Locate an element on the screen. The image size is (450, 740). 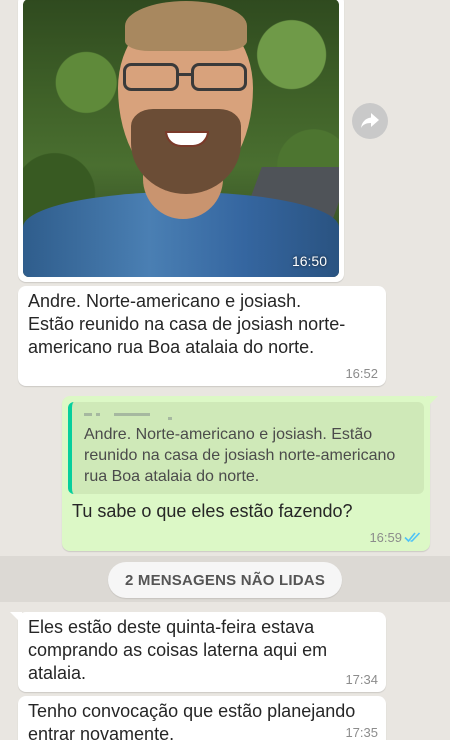
message-timestamp: 17:35 is located at coordinates (361, 732).